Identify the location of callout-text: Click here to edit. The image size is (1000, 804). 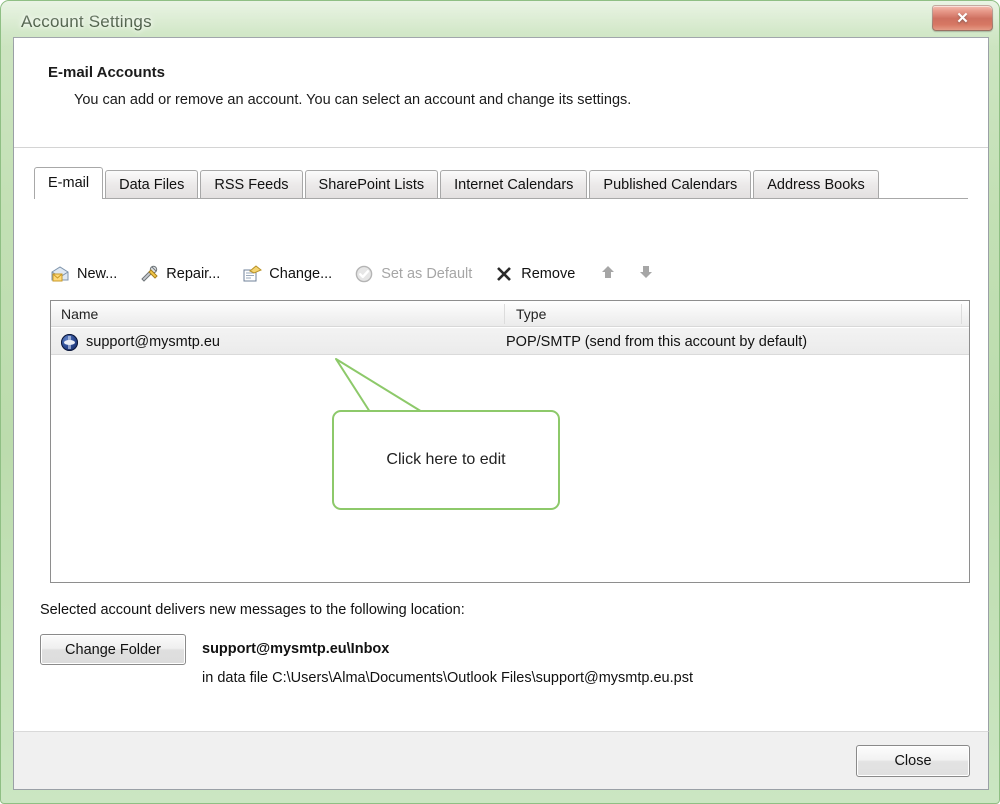
(446, 459).